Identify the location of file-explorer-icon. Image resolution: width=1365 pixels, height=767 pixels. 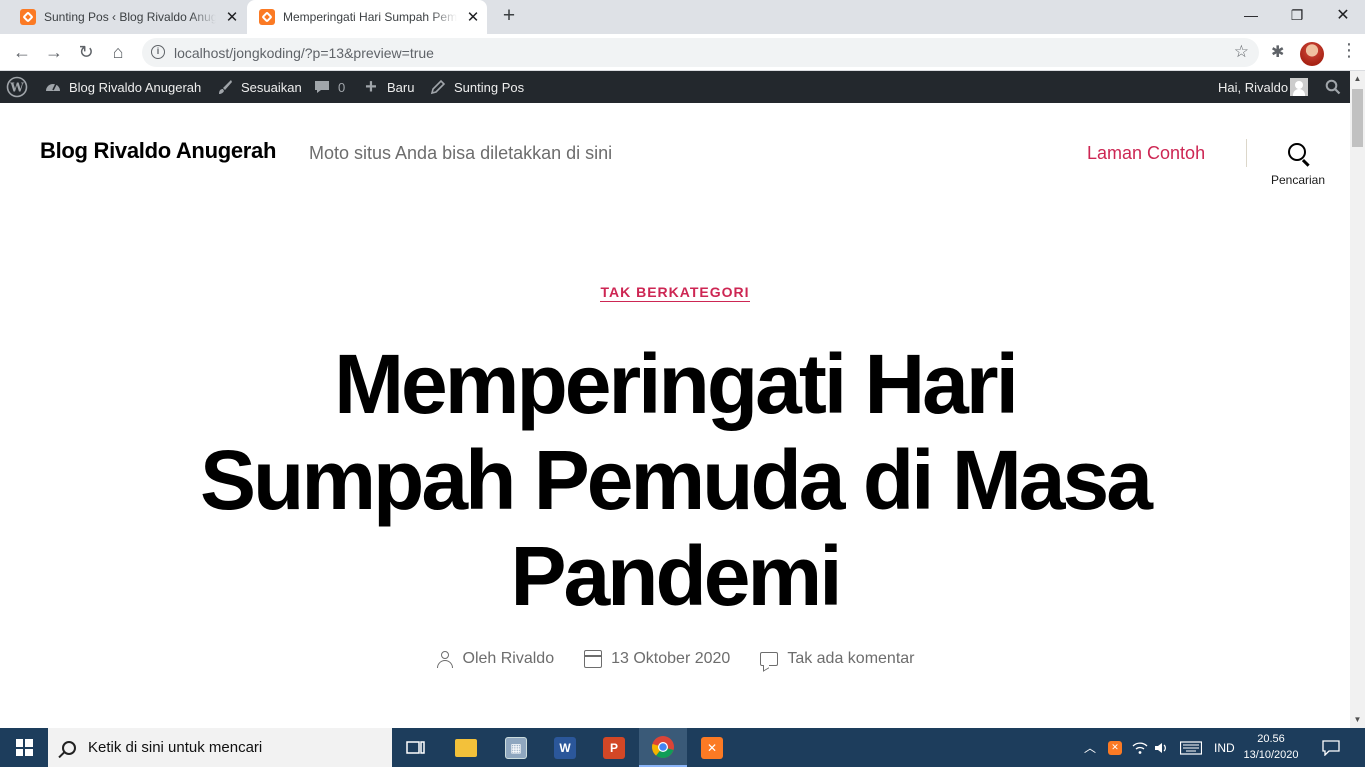
(466, 747).